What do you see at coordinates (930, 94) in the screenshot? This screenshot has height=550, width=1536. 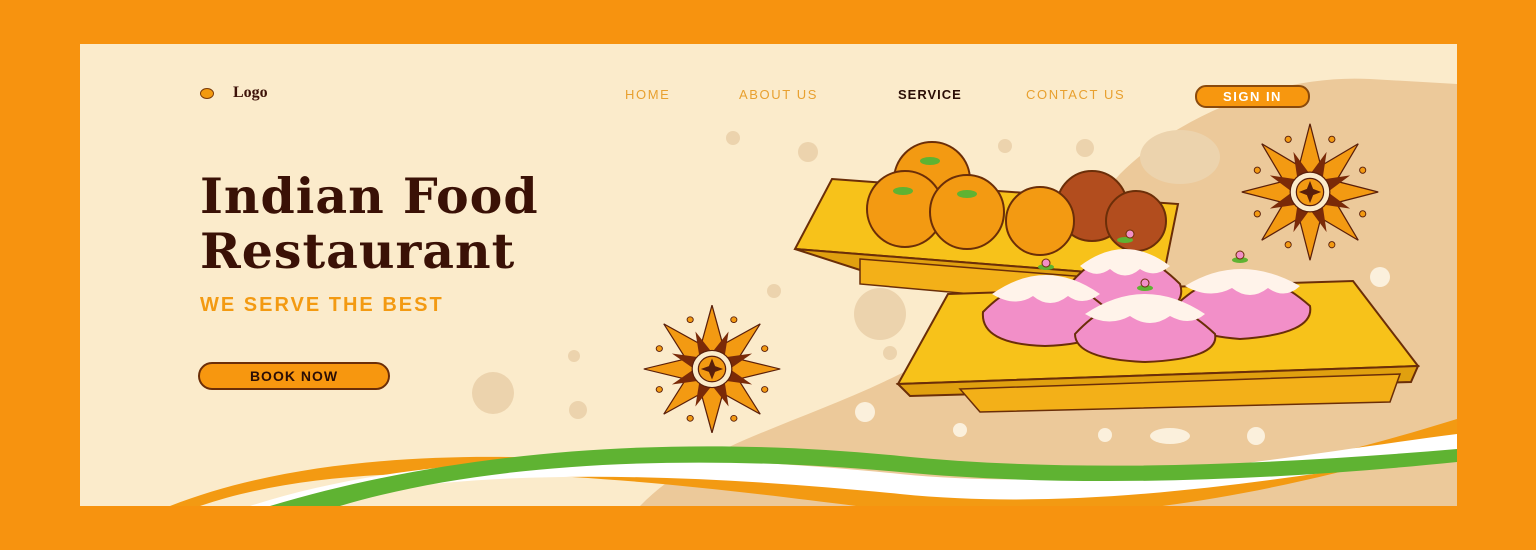 I see `nav-service: SERVICE` at bounding box center [930, 94].